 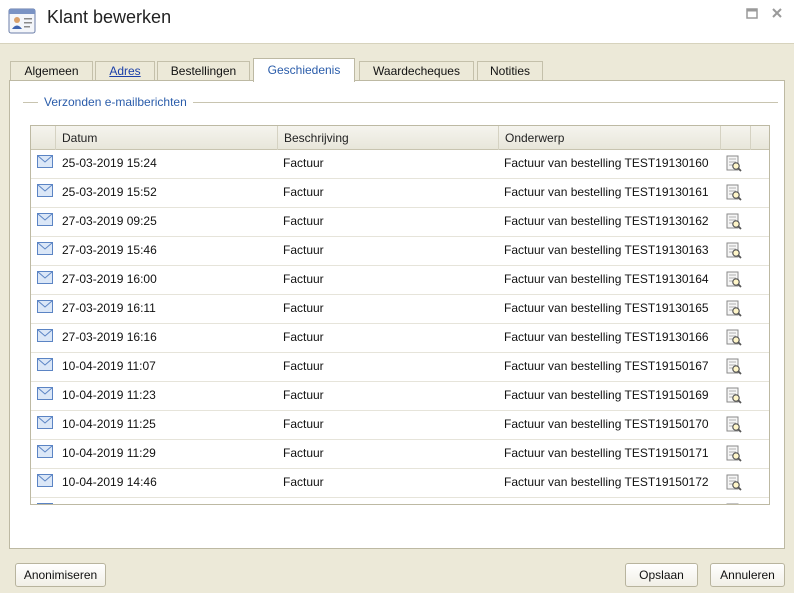 I want to click on grid-header: Datum Beschrijving Onderwerp, so click(x=400, y=138).